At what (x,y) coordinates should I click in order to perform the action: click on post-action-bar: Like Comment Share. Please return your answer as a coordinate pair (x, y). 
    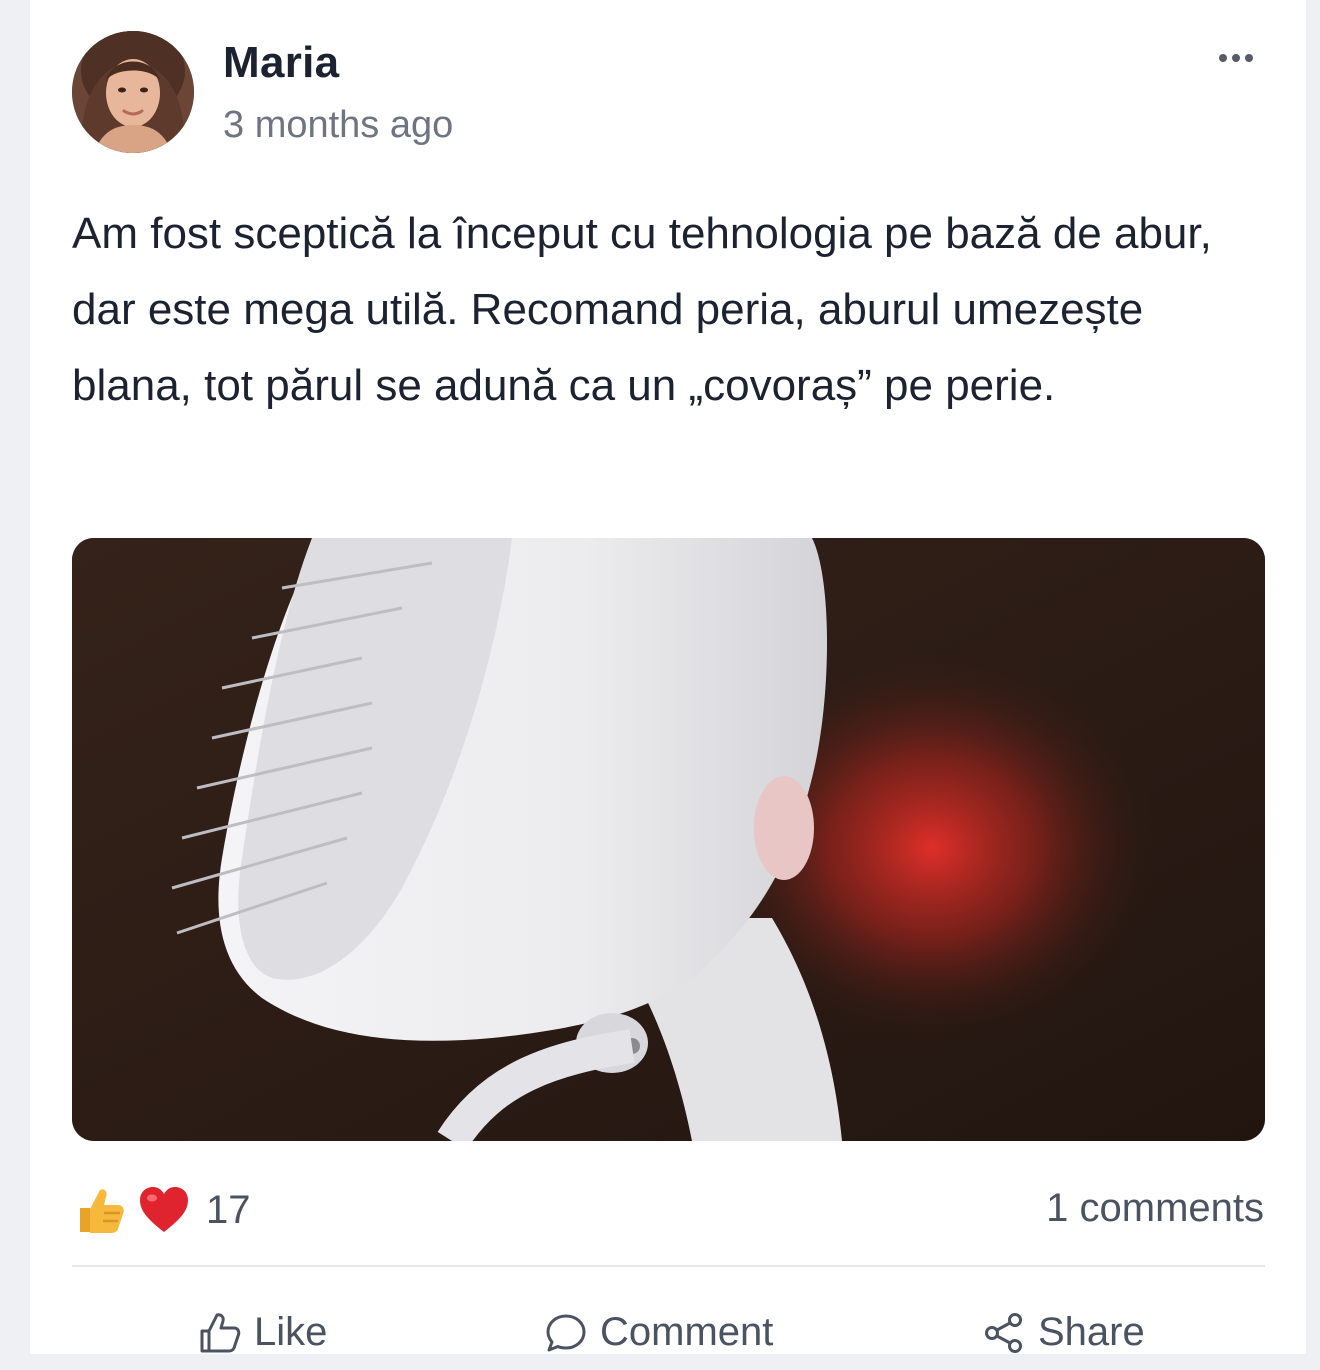
    Looking at the image, I should click on (668, 1340).